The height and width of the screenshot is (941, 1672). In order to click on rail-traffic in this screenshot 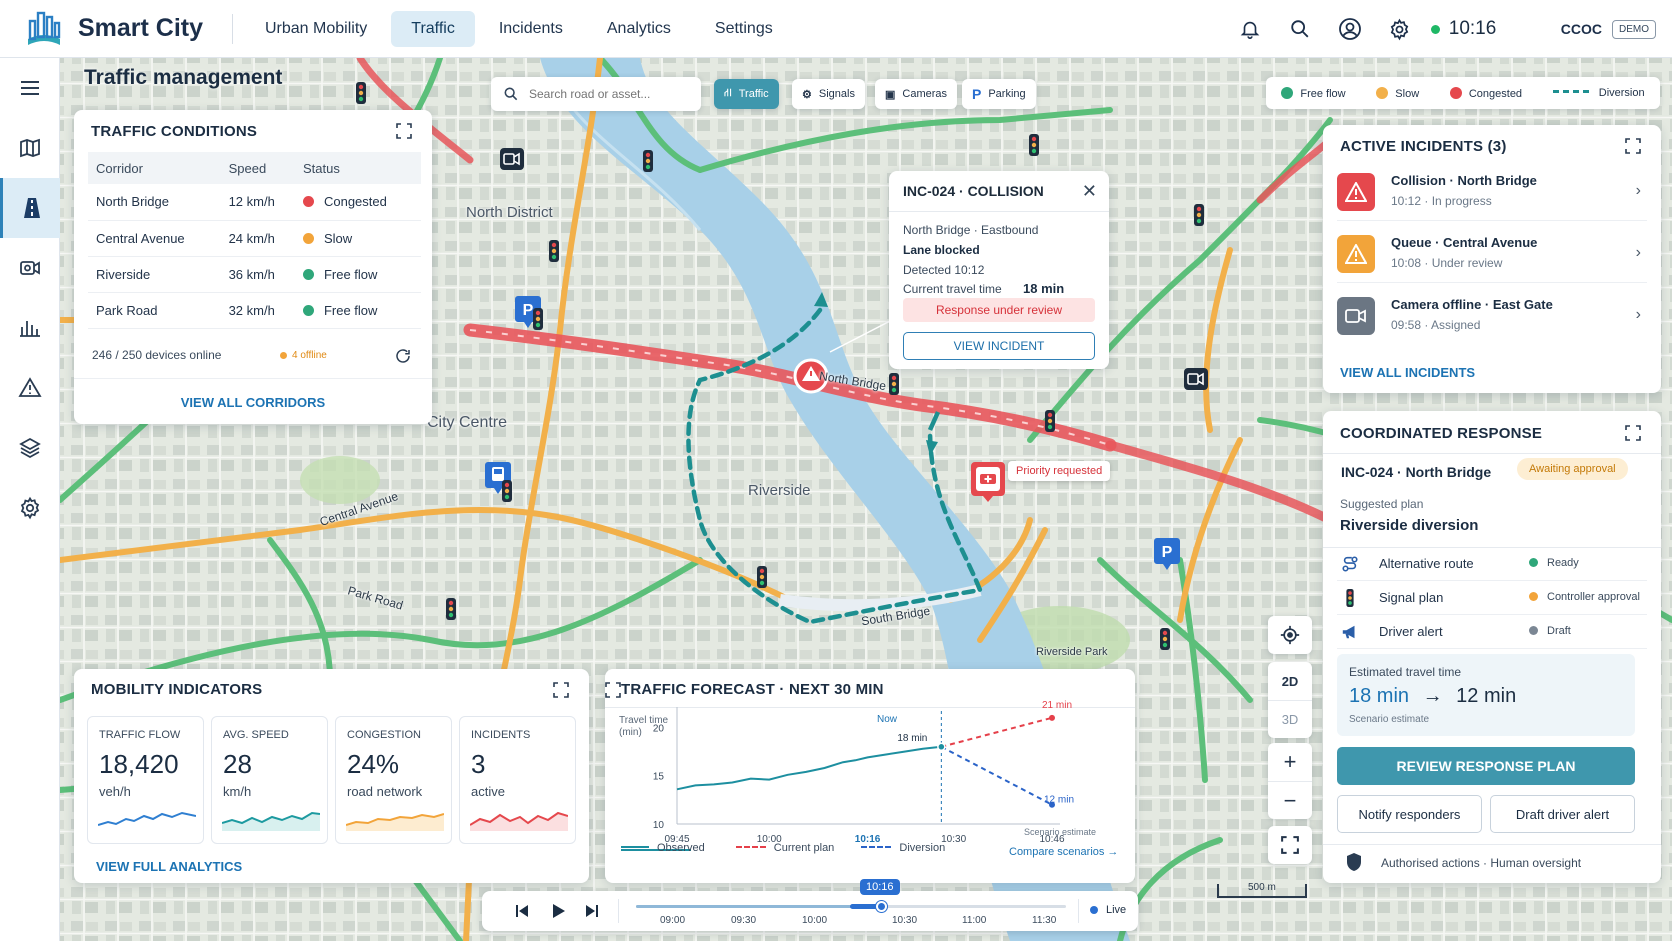, I will do `click(30, 208)`.